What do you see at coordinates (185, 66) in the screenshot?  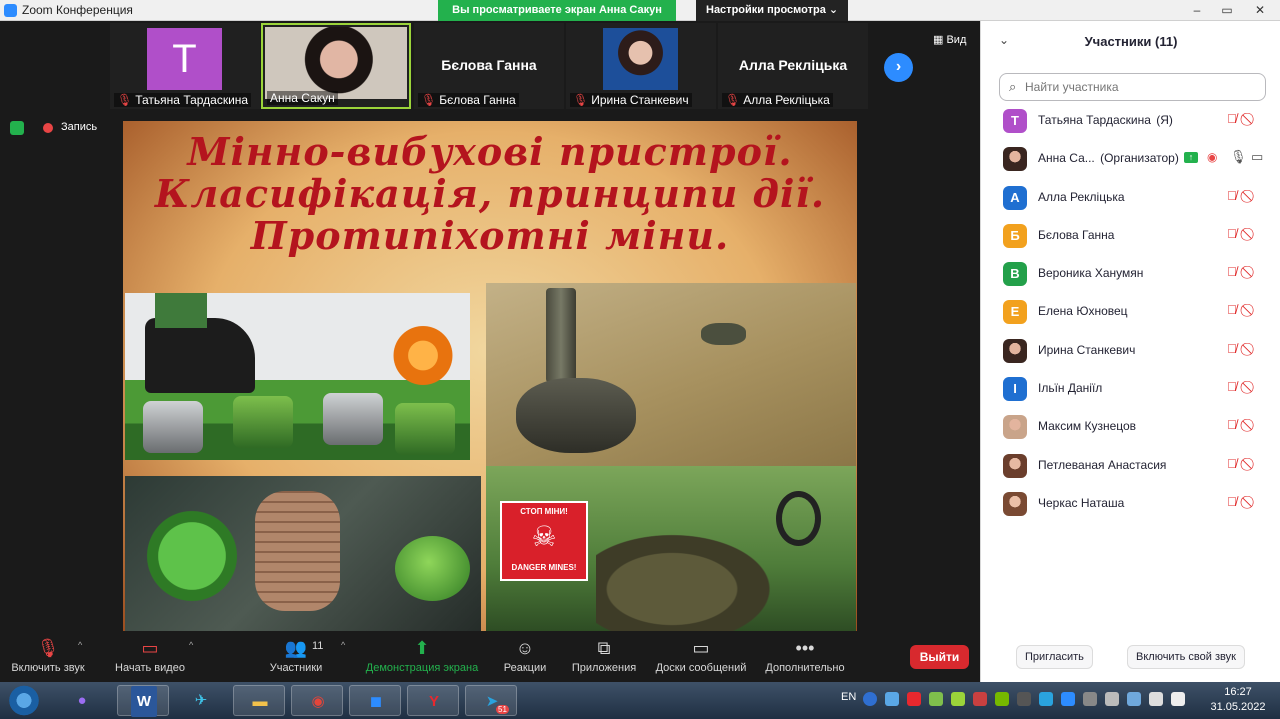 I see `video-tile: T 🎙 Татьяна Тардаскина` at bounding box center [185, 66].